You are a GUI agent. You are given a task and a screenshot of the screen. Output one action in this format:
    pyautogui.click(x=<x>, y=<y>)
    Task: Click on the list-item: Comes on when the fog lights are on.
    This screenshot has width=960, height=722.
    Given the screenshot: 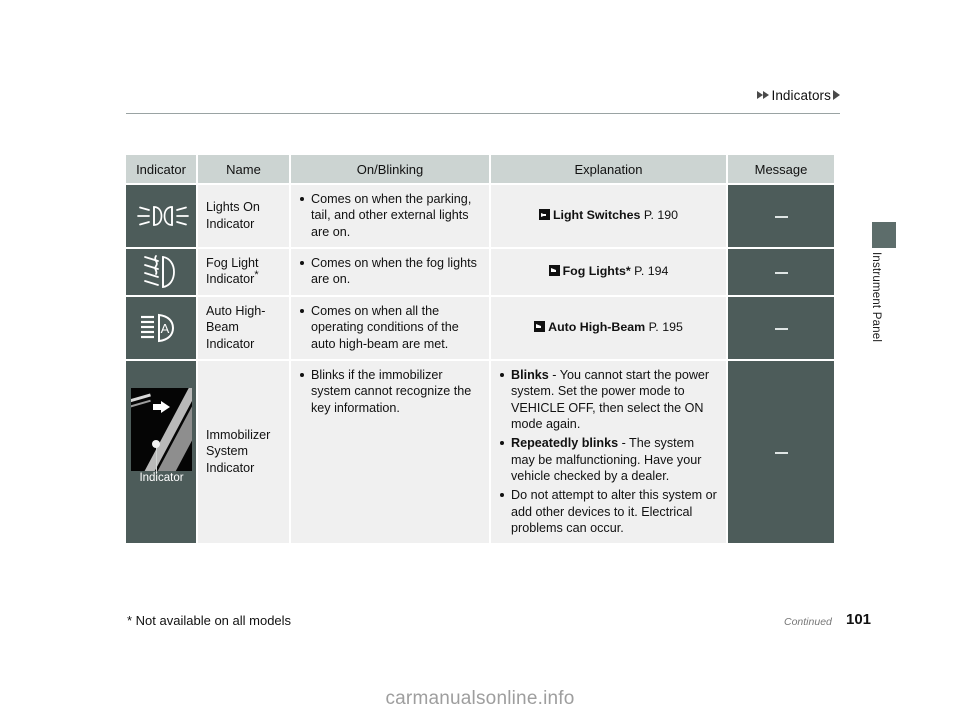 What is the action you would take?
    pyautogui.click(x=390, y=271)
    